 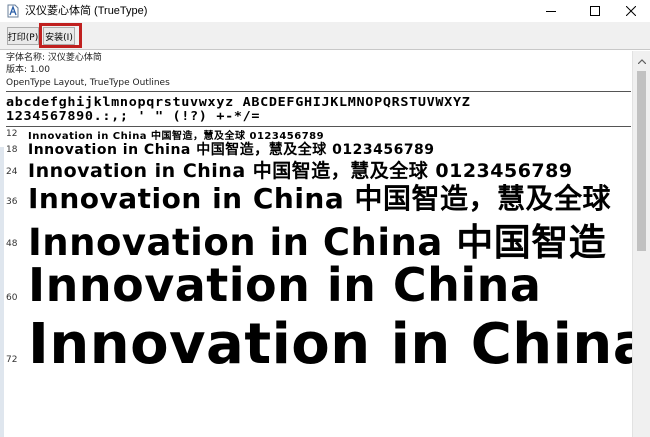 I want to click on close-icon, so click(x=631, y=11).